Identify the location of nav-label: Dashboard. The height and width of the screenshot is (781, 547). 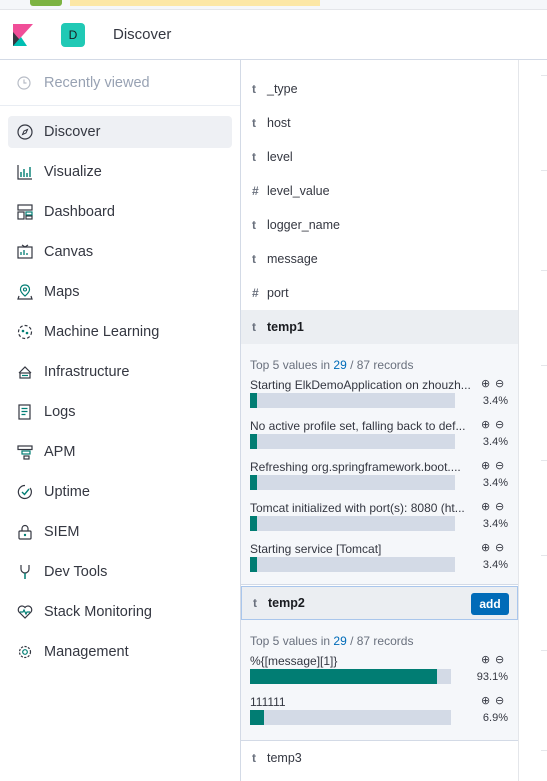
(79, 212).